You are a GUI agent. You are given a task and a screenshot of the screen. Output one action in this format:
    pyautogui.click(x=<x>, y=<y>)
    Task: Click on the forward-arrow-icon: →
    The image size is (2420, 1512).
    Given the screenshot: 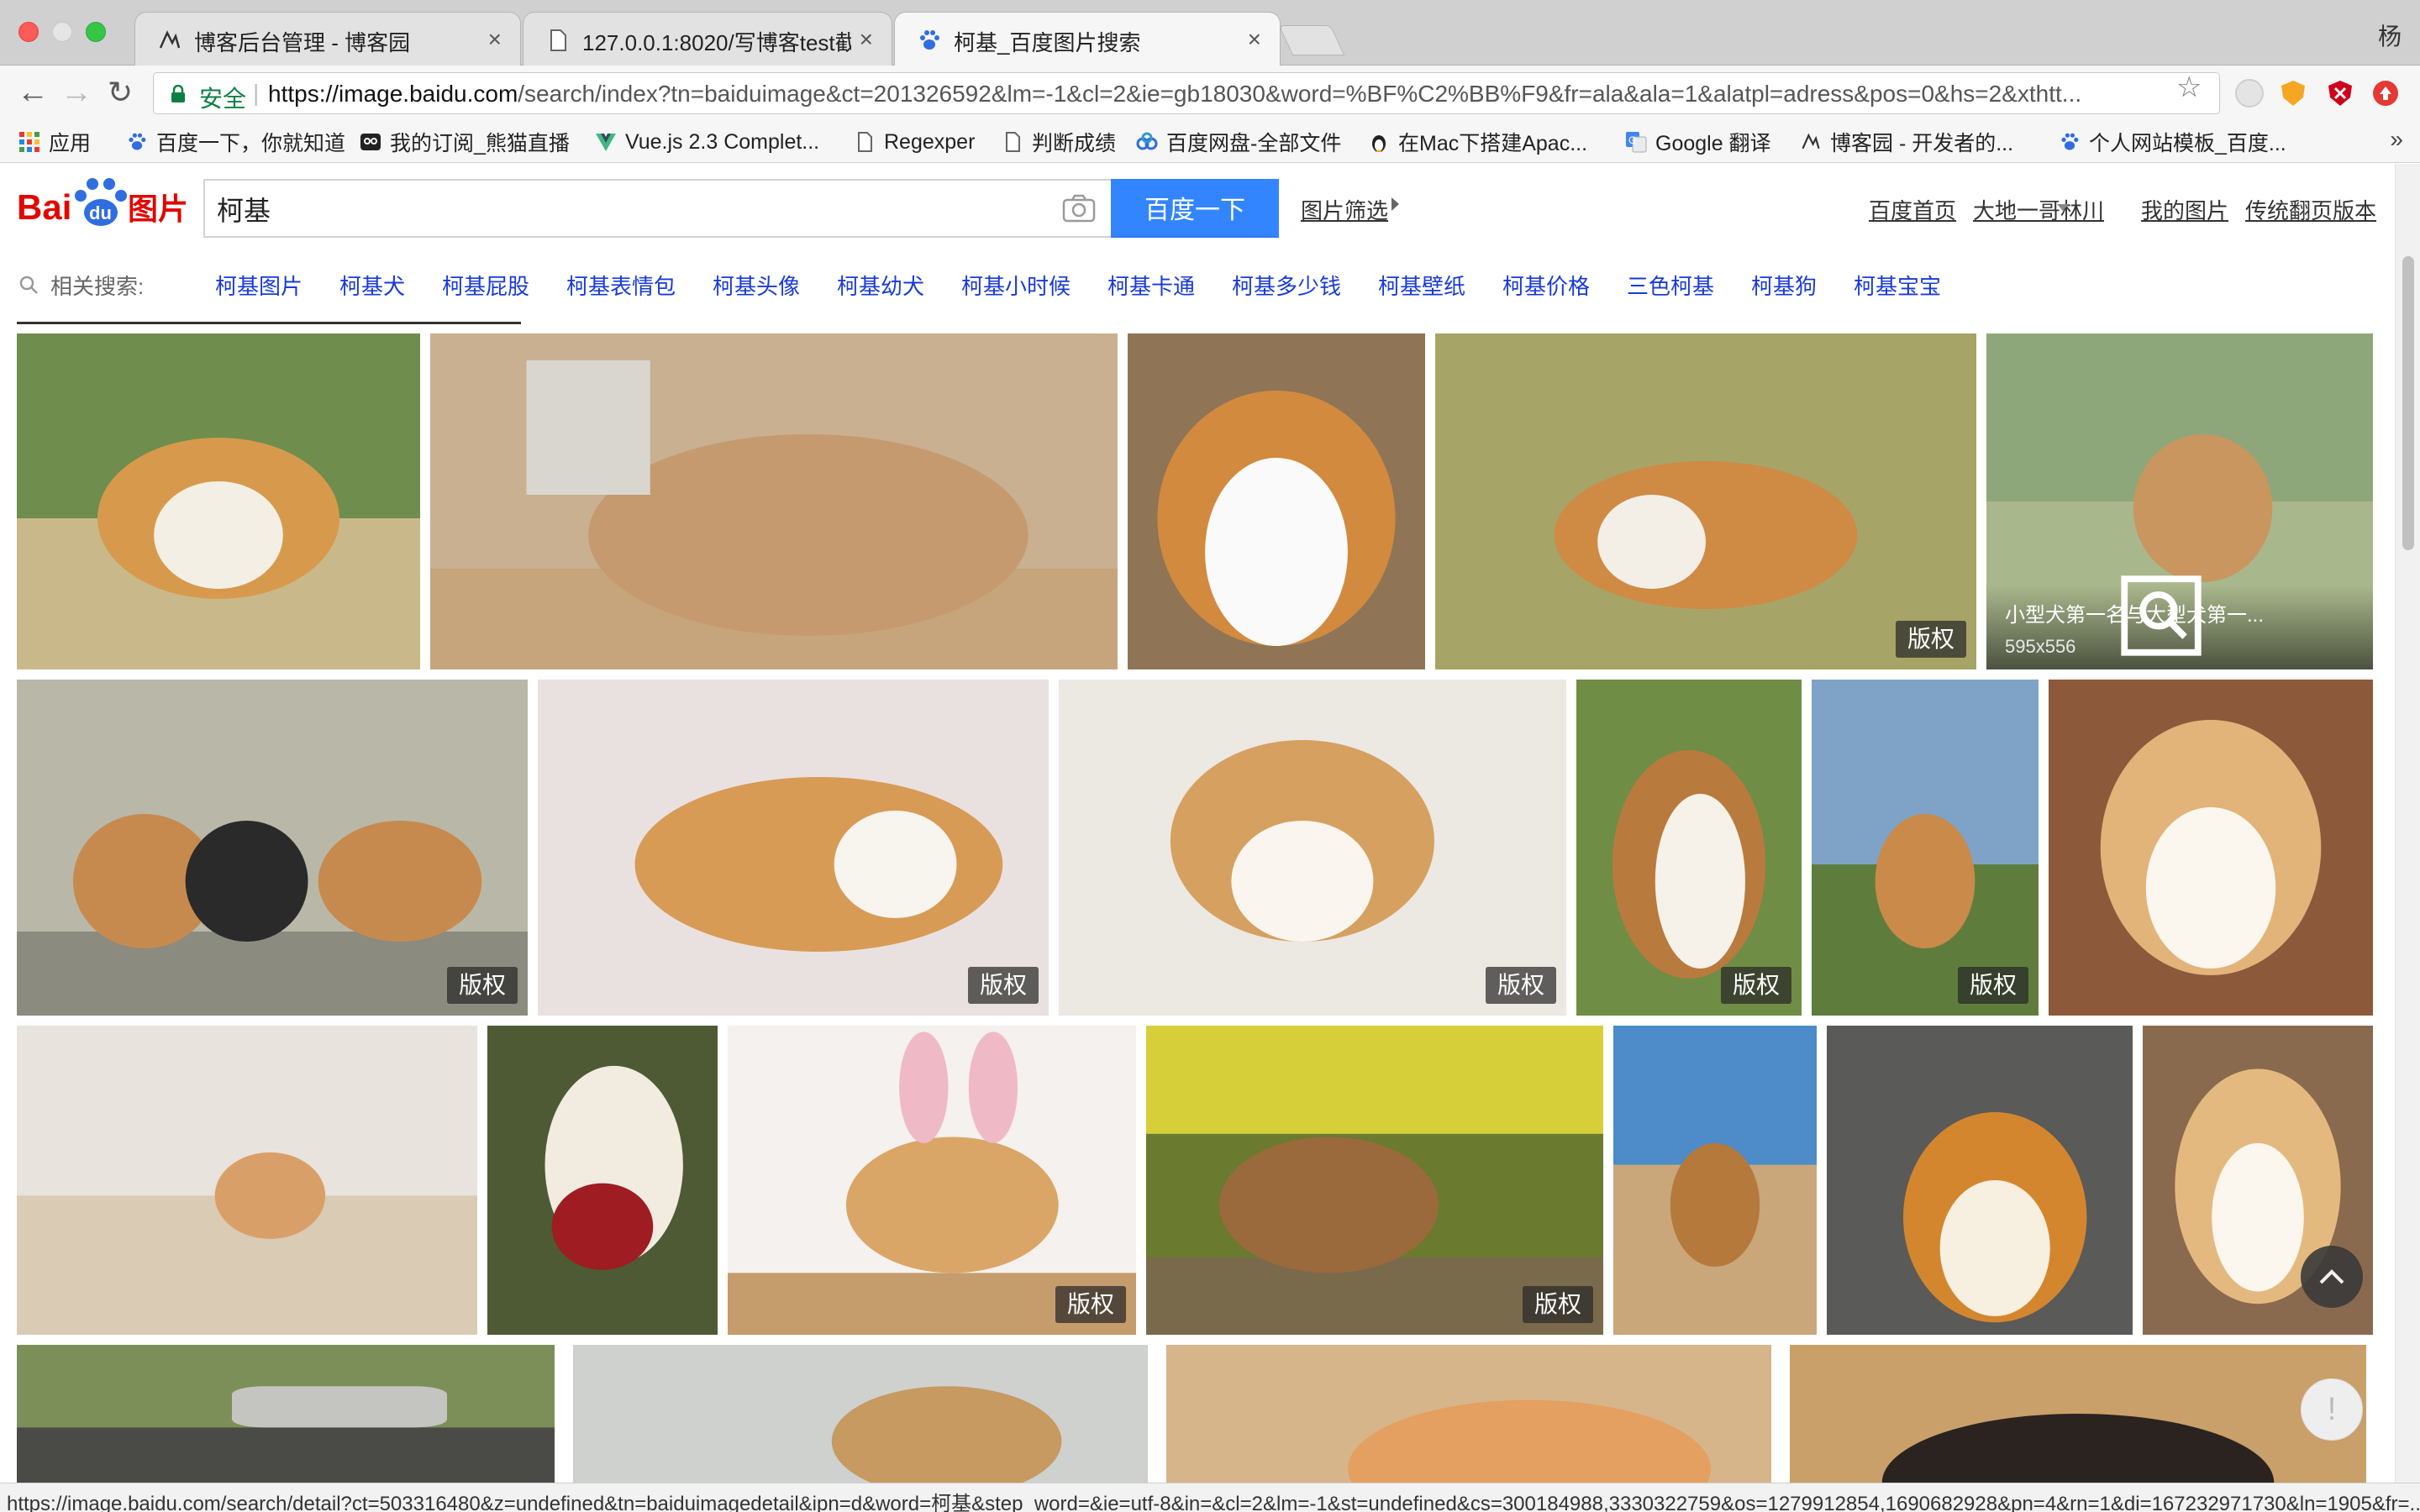 What is the action you would take?
    pyautogui.click(x=76, y=92)
    